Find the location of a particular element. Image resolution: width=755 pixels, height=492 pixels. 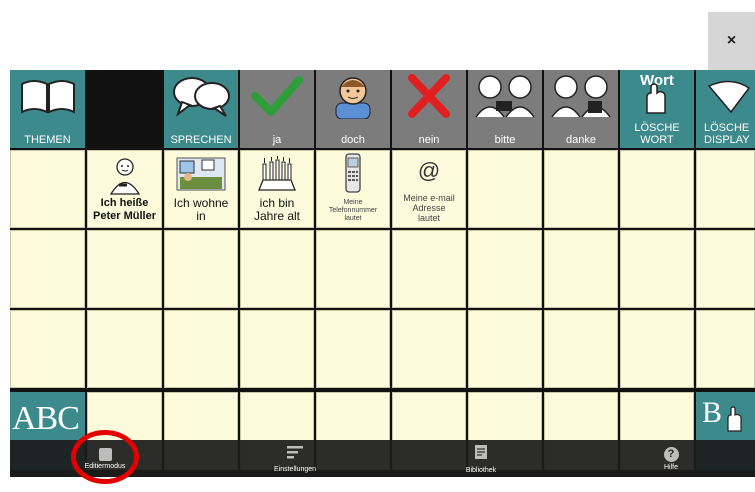

nein-button: nein is located at coordinates (429, 109).